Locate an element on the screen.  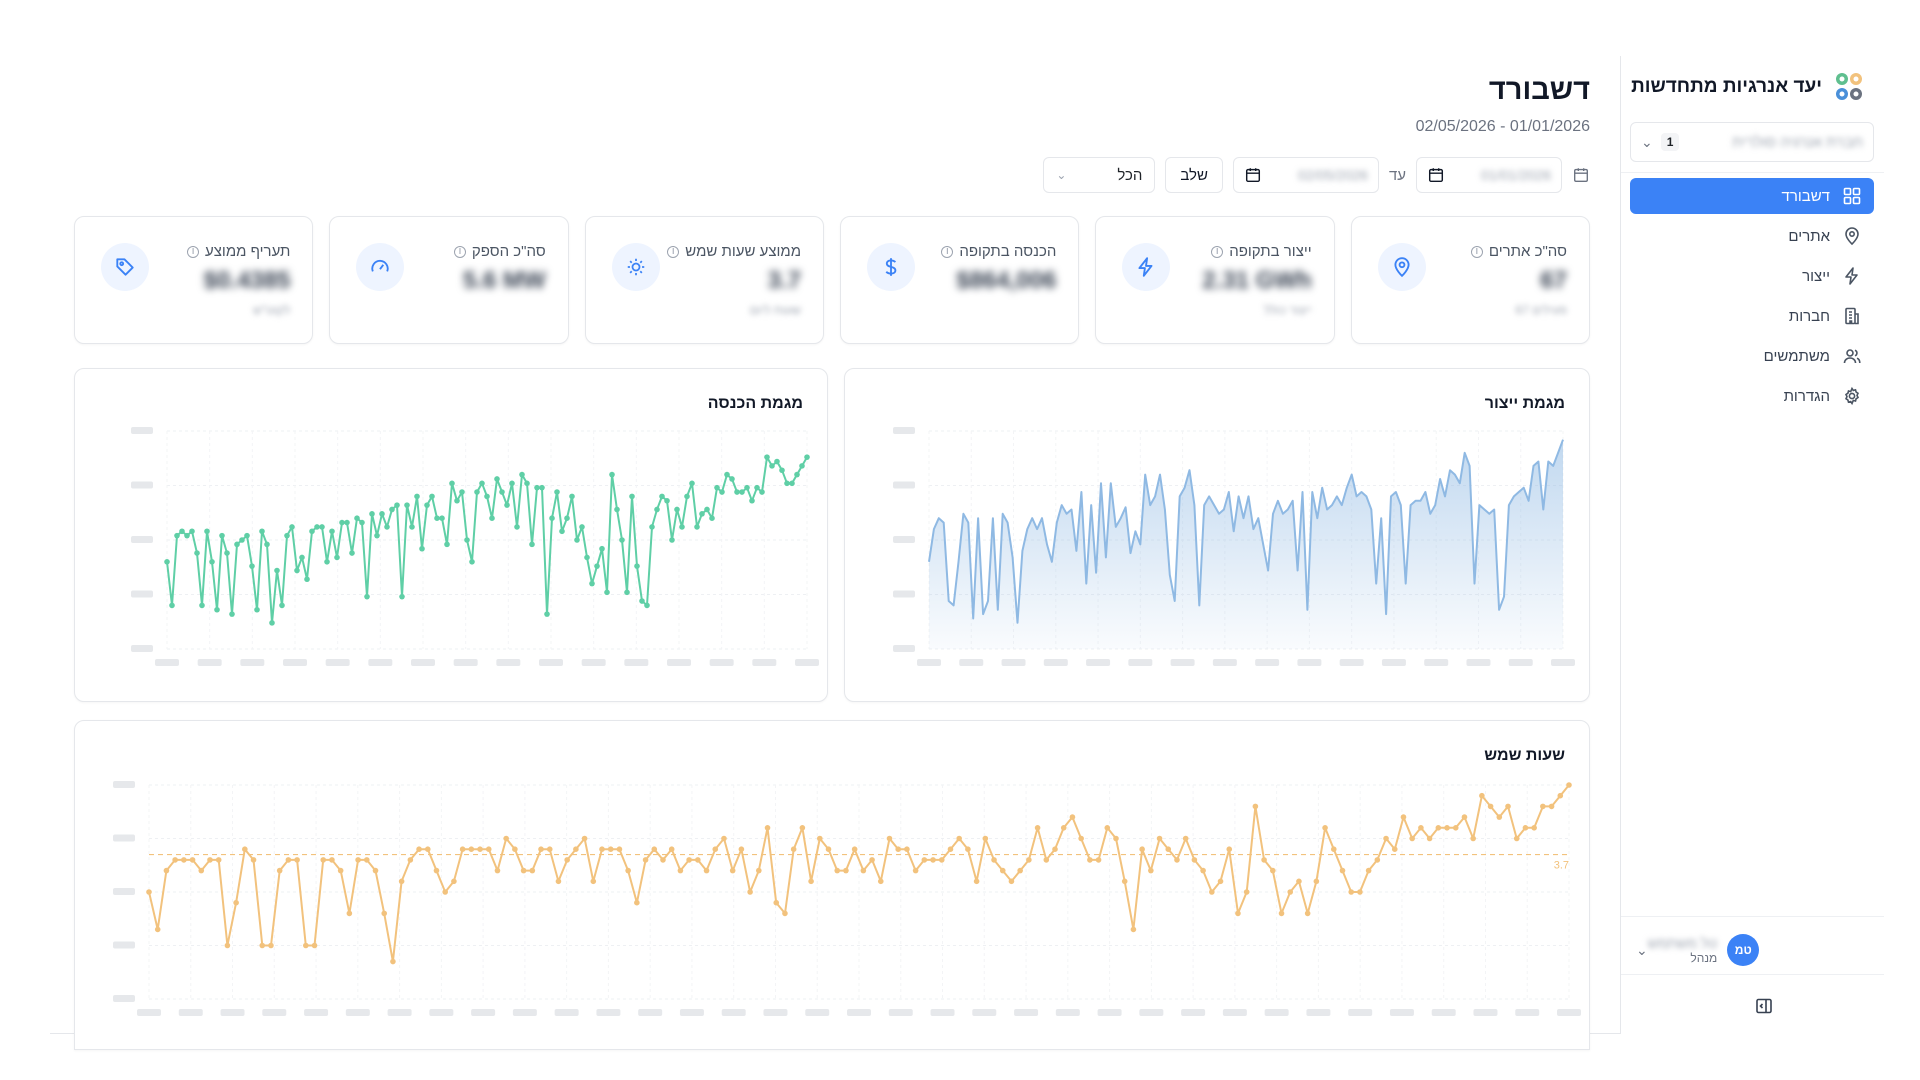
production-trend-chart is located at coordinates (1217, 535).